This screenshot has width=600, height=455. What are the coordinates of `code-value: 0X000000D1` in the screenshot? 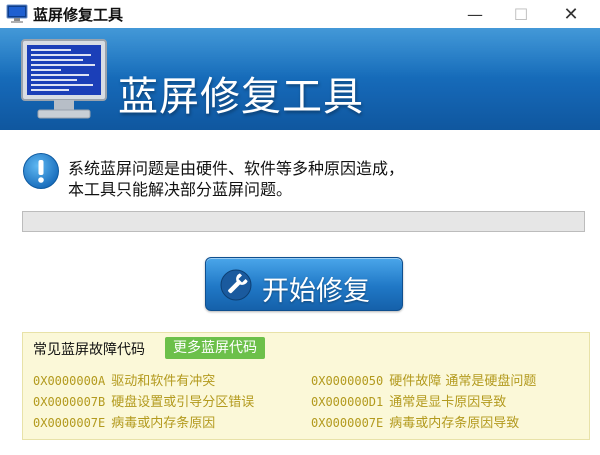 It's located at (347, 402).